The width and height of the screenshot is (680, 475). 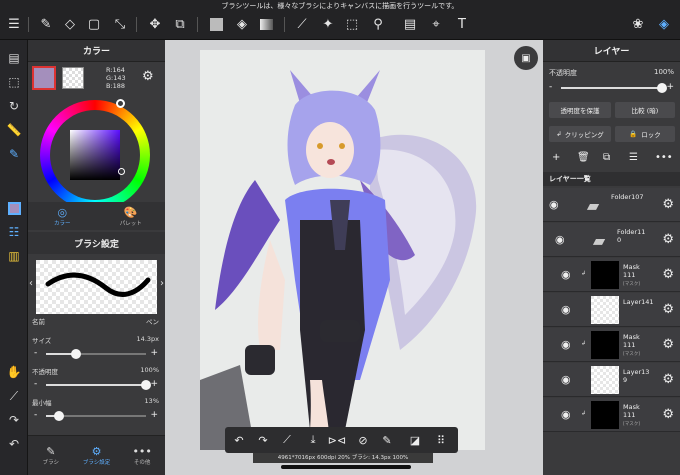 I want to click on protect-alpha-button: 透明度を保護, so click(x=580, y=110).